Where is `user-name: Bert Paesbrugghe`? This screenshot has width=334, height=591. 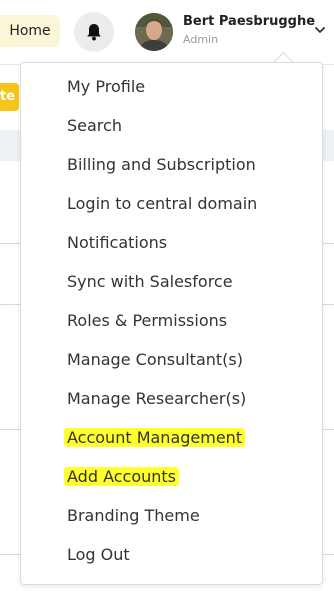
user-name: Bert Paesbrugghe is located at coordinates (249, 21).